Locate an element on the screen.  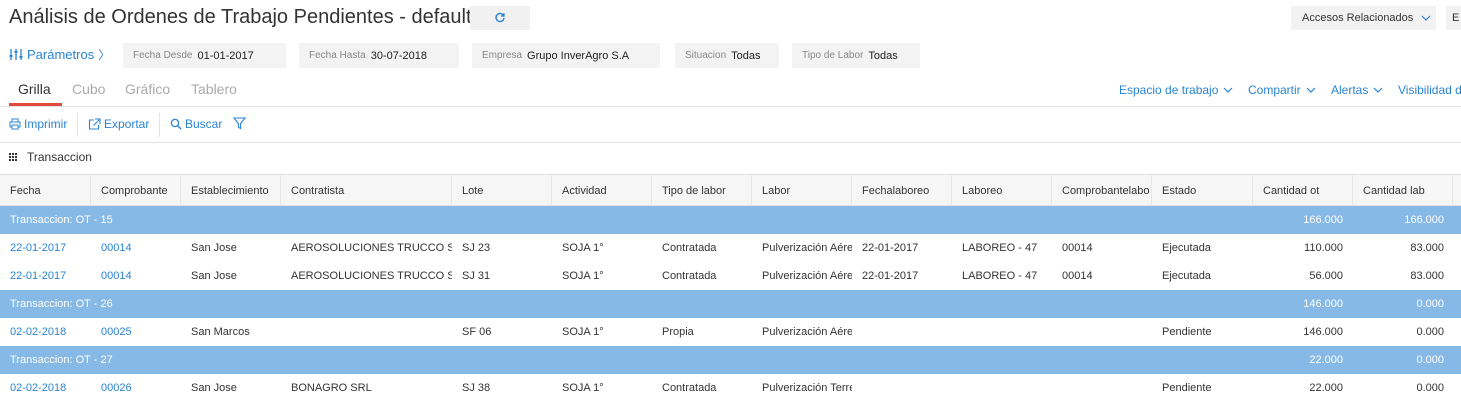
cell-estado: Pendiente is located at coordinates (1187, 332).